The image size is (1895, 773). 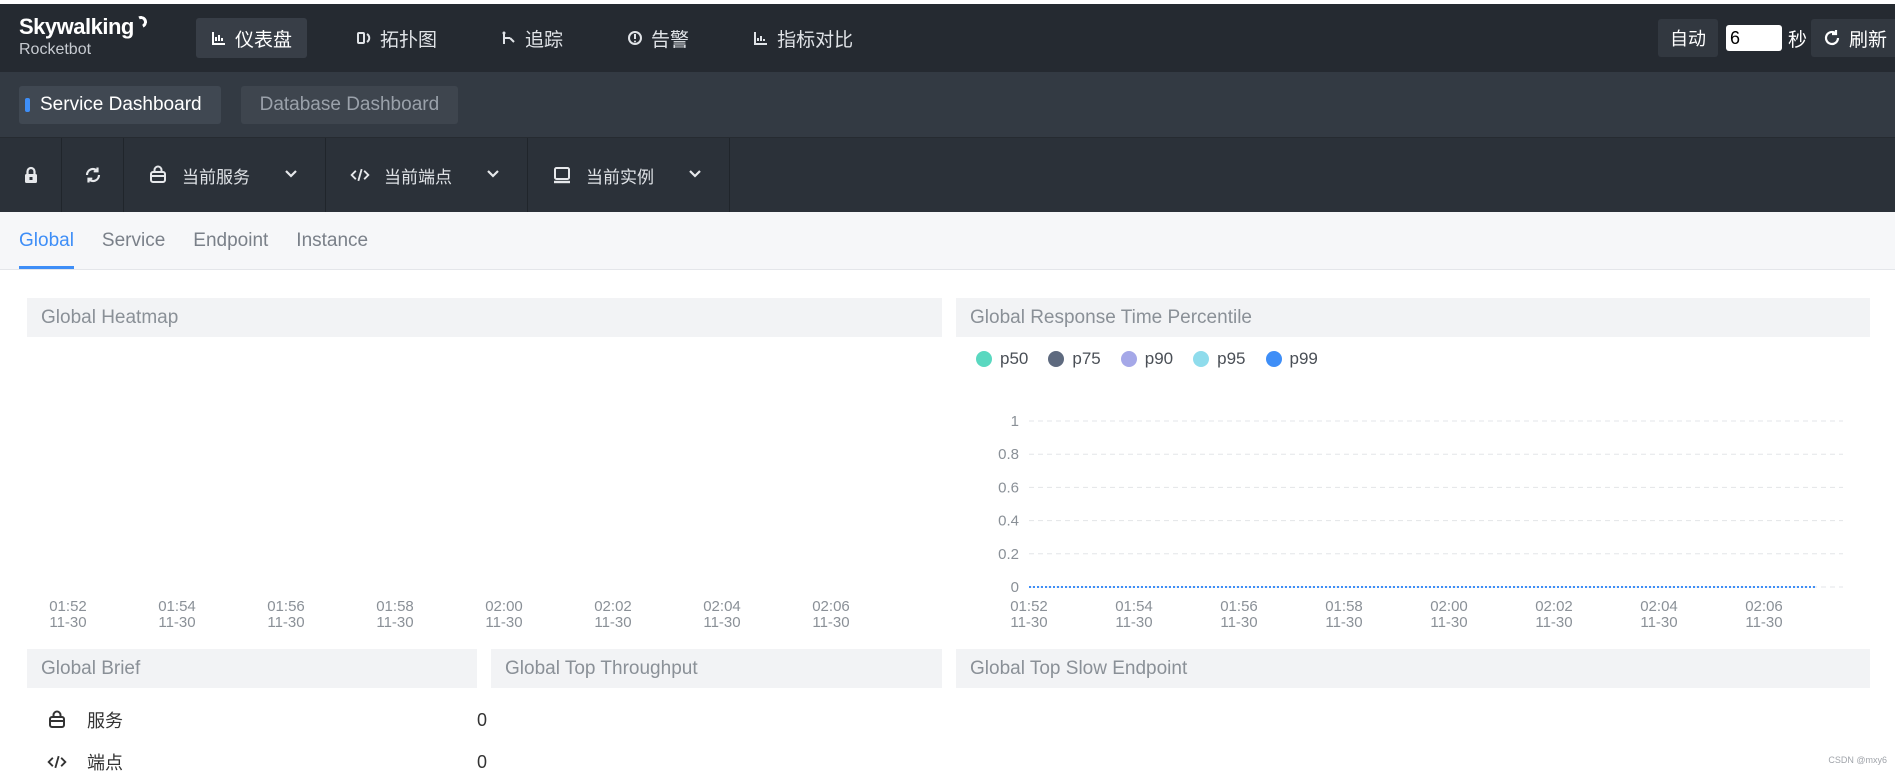 I want to click on nav-item-compare: 指标对比, so click(x=803, y=38).